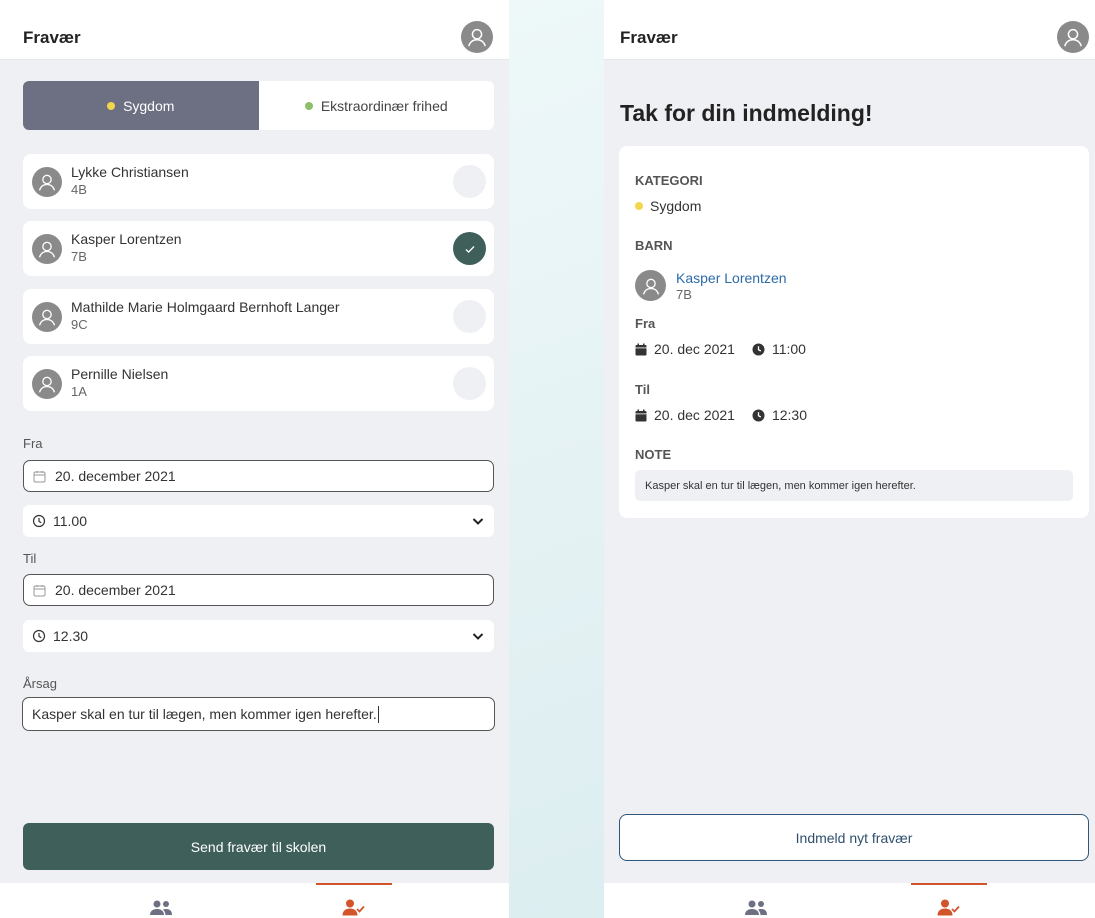 The image size is (1095, 918). What do you see at coordinates (384, 105) in the screenshot?
I see `category-label: Ekstraordinær frihed` at bounding box center [384, 105].